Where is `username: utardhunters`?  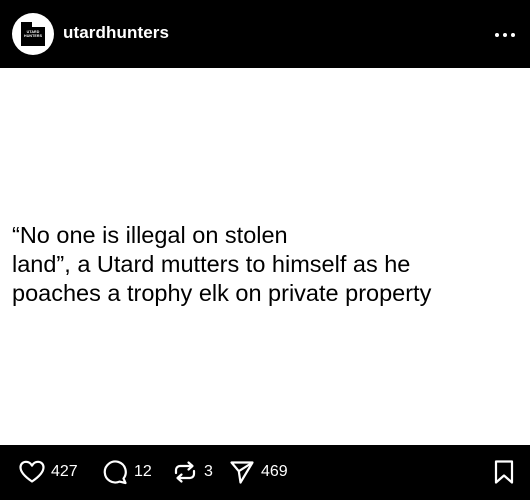
username: utardhunters is located at coordinates (116, 33).